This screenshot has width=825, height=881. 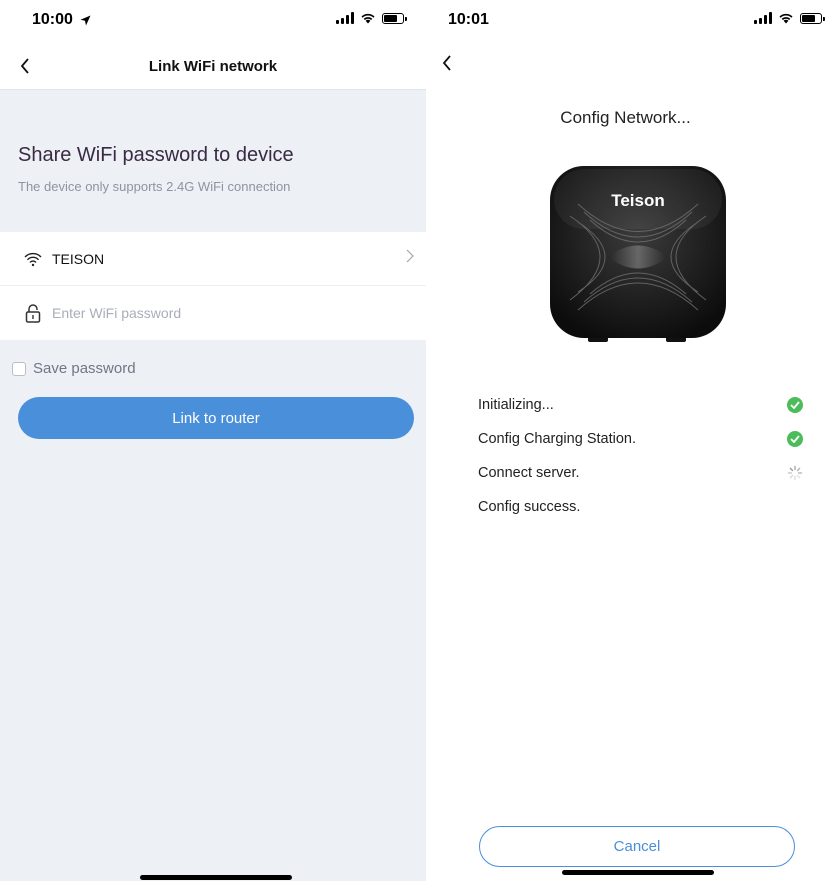 What do you see at coordinates (33, 313) in the screenshot?
I see `lock-icon` at bounding box center [33, 313].